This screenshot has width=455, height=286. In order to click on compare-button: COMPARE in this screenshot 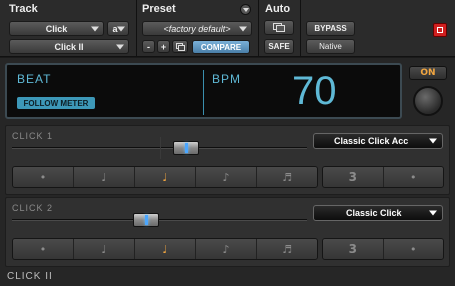, I will do `click(221, 47)`.